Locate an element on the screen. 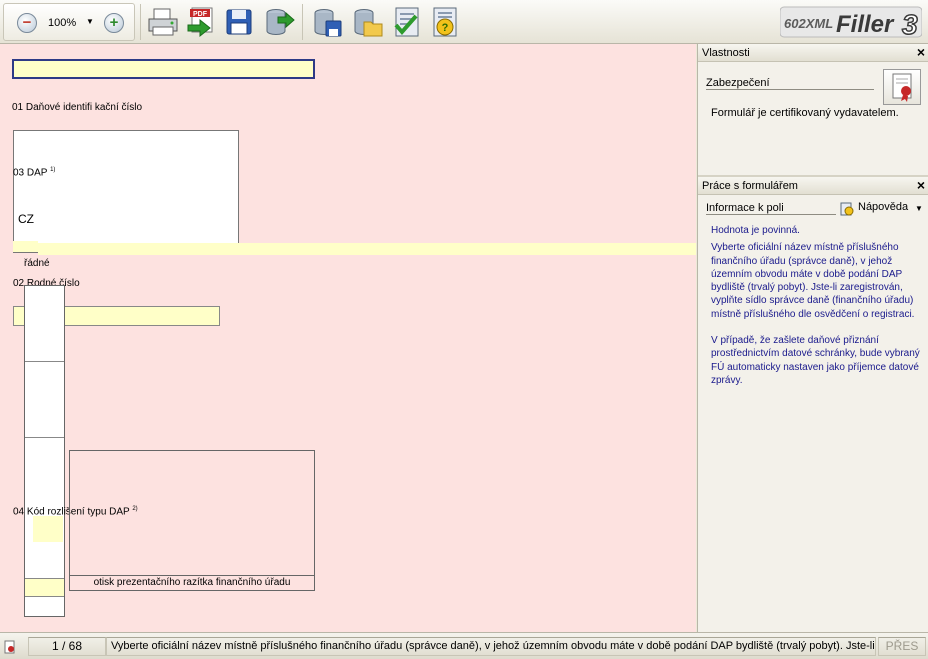  zoom-level: 100% is located at coordinates (62, 23).